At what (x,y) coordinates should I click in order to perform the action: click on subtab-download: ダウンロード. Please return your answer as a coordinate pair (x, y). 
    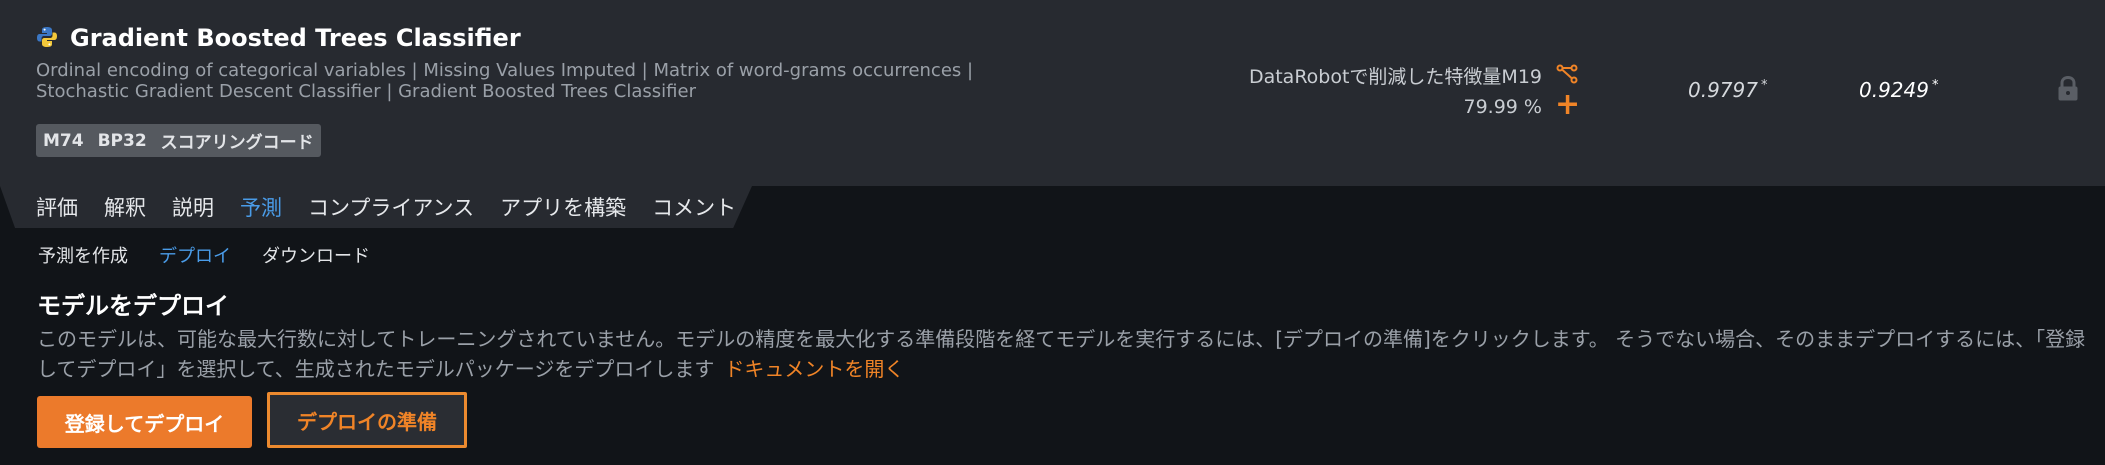
    Looking at the image, I should click on (316, 255).